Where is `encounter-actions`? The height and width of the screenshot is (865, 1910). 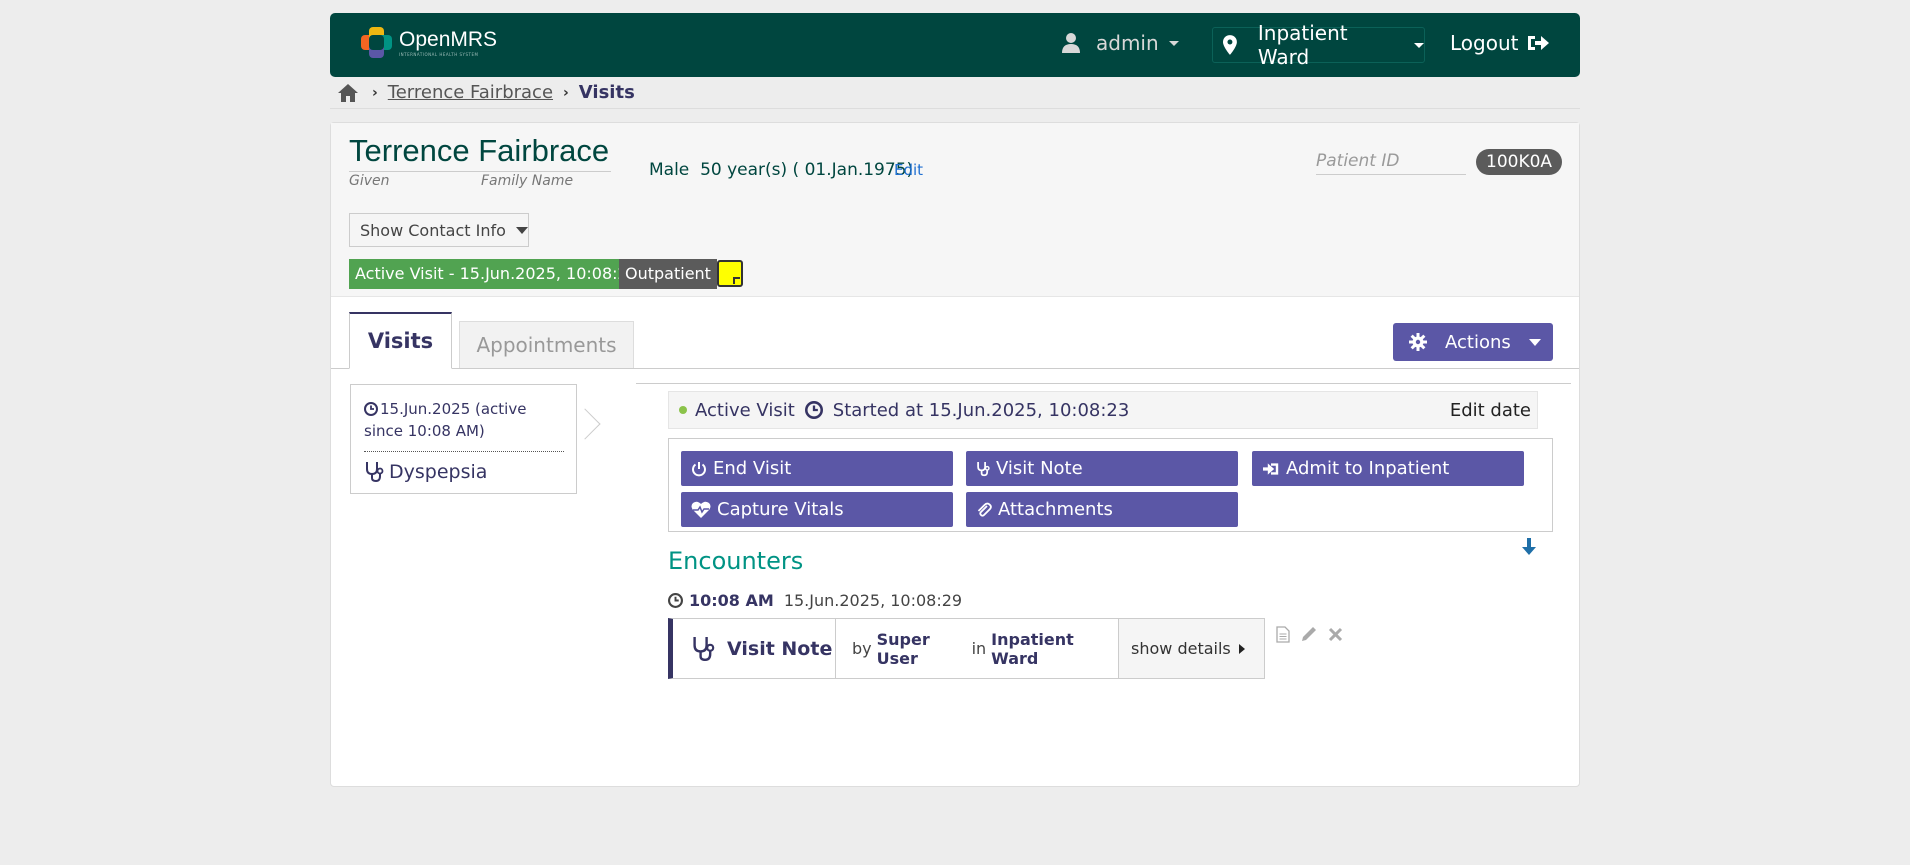 encounter-actions is located at coordinates (1309, 634).